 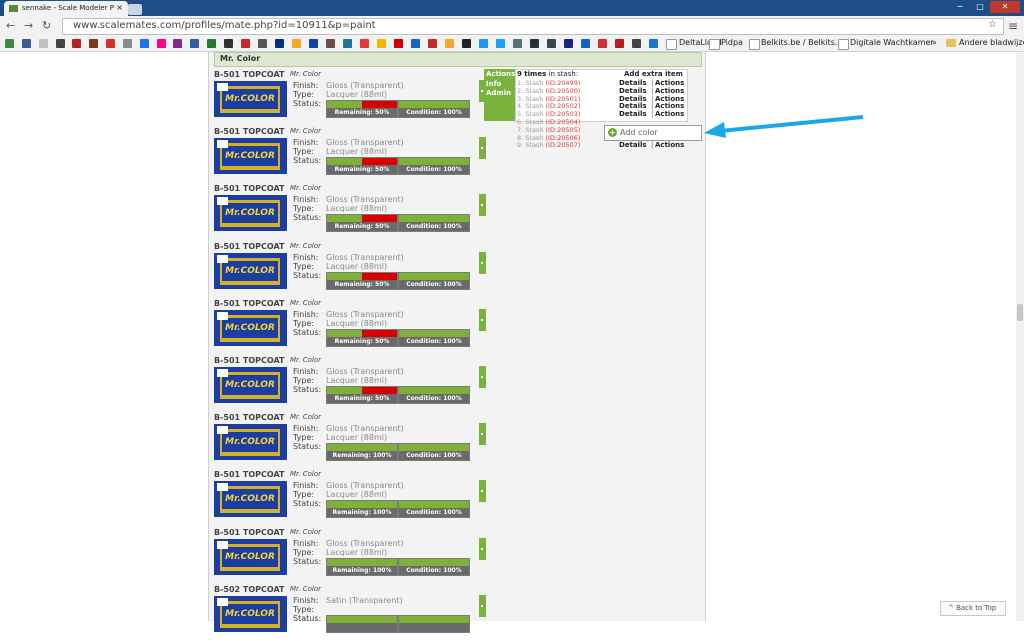 What do you see at coordinates (992, 24) in the screenshot?
I see `bookmark-star-icon: ☆` at bounding box center [992, 24].